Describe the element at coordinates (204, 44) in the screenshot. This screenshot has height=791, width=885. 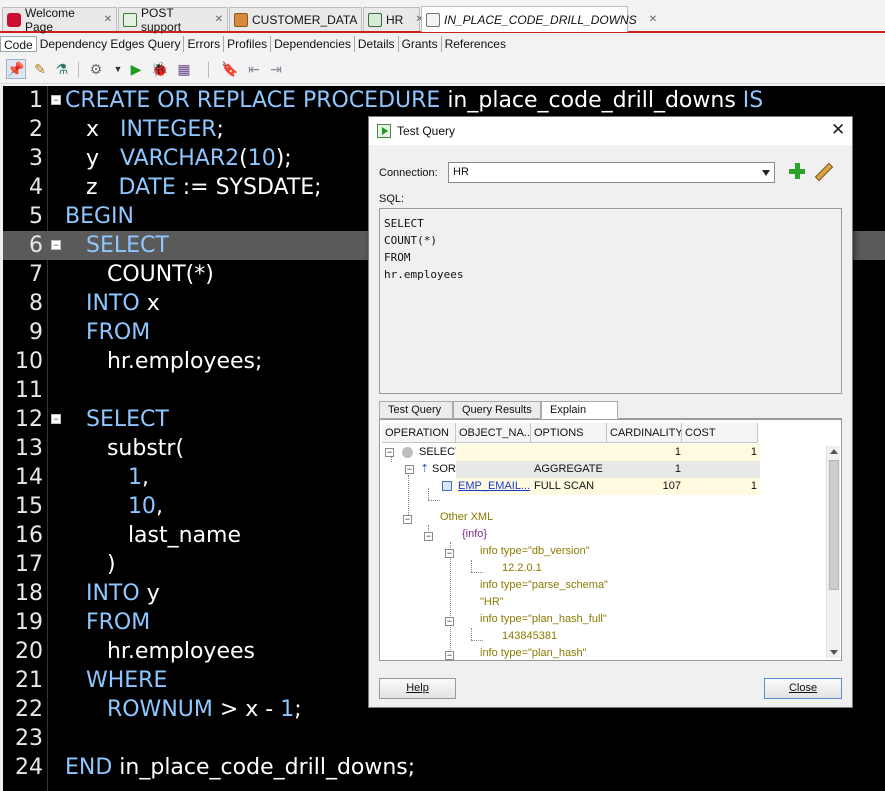
I see `subtab-errors: Errors` at that location.